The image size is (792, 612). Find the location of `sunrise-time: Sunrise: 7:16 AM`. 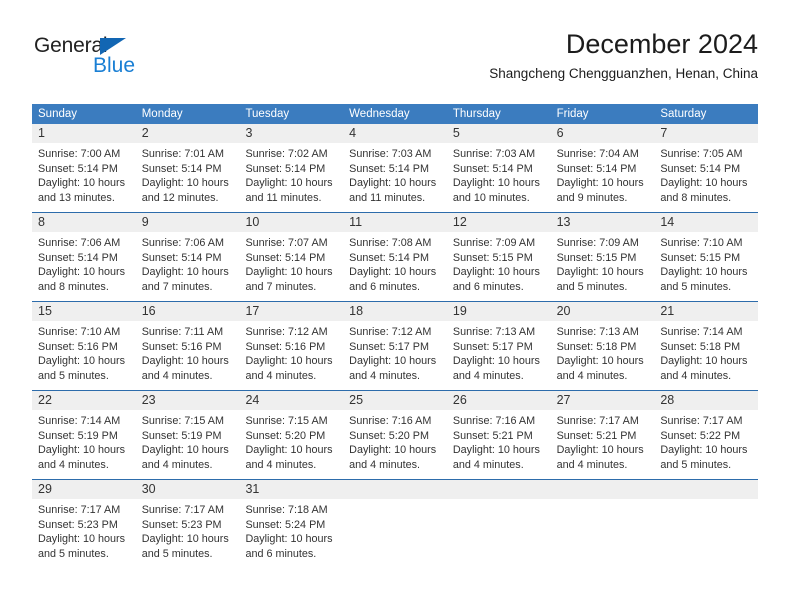

sunrise-time: Sunrise: 7:16 AM is located at coordinates (390, 421).